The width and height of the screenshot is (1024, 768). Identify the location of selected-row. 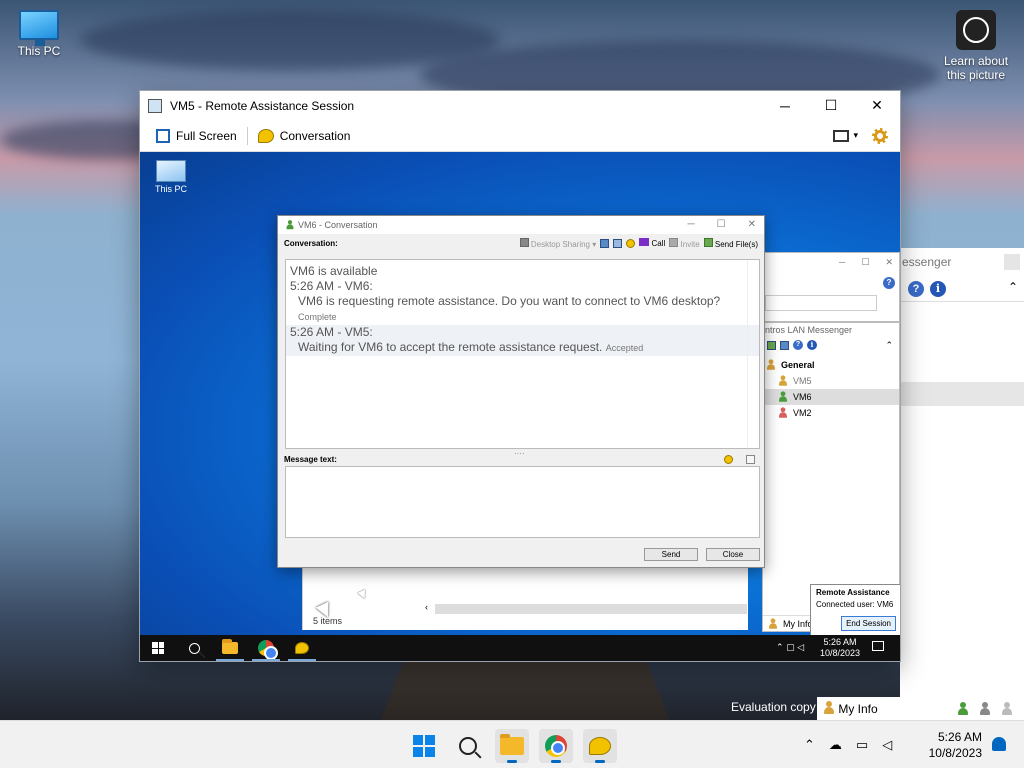
(962, 394).